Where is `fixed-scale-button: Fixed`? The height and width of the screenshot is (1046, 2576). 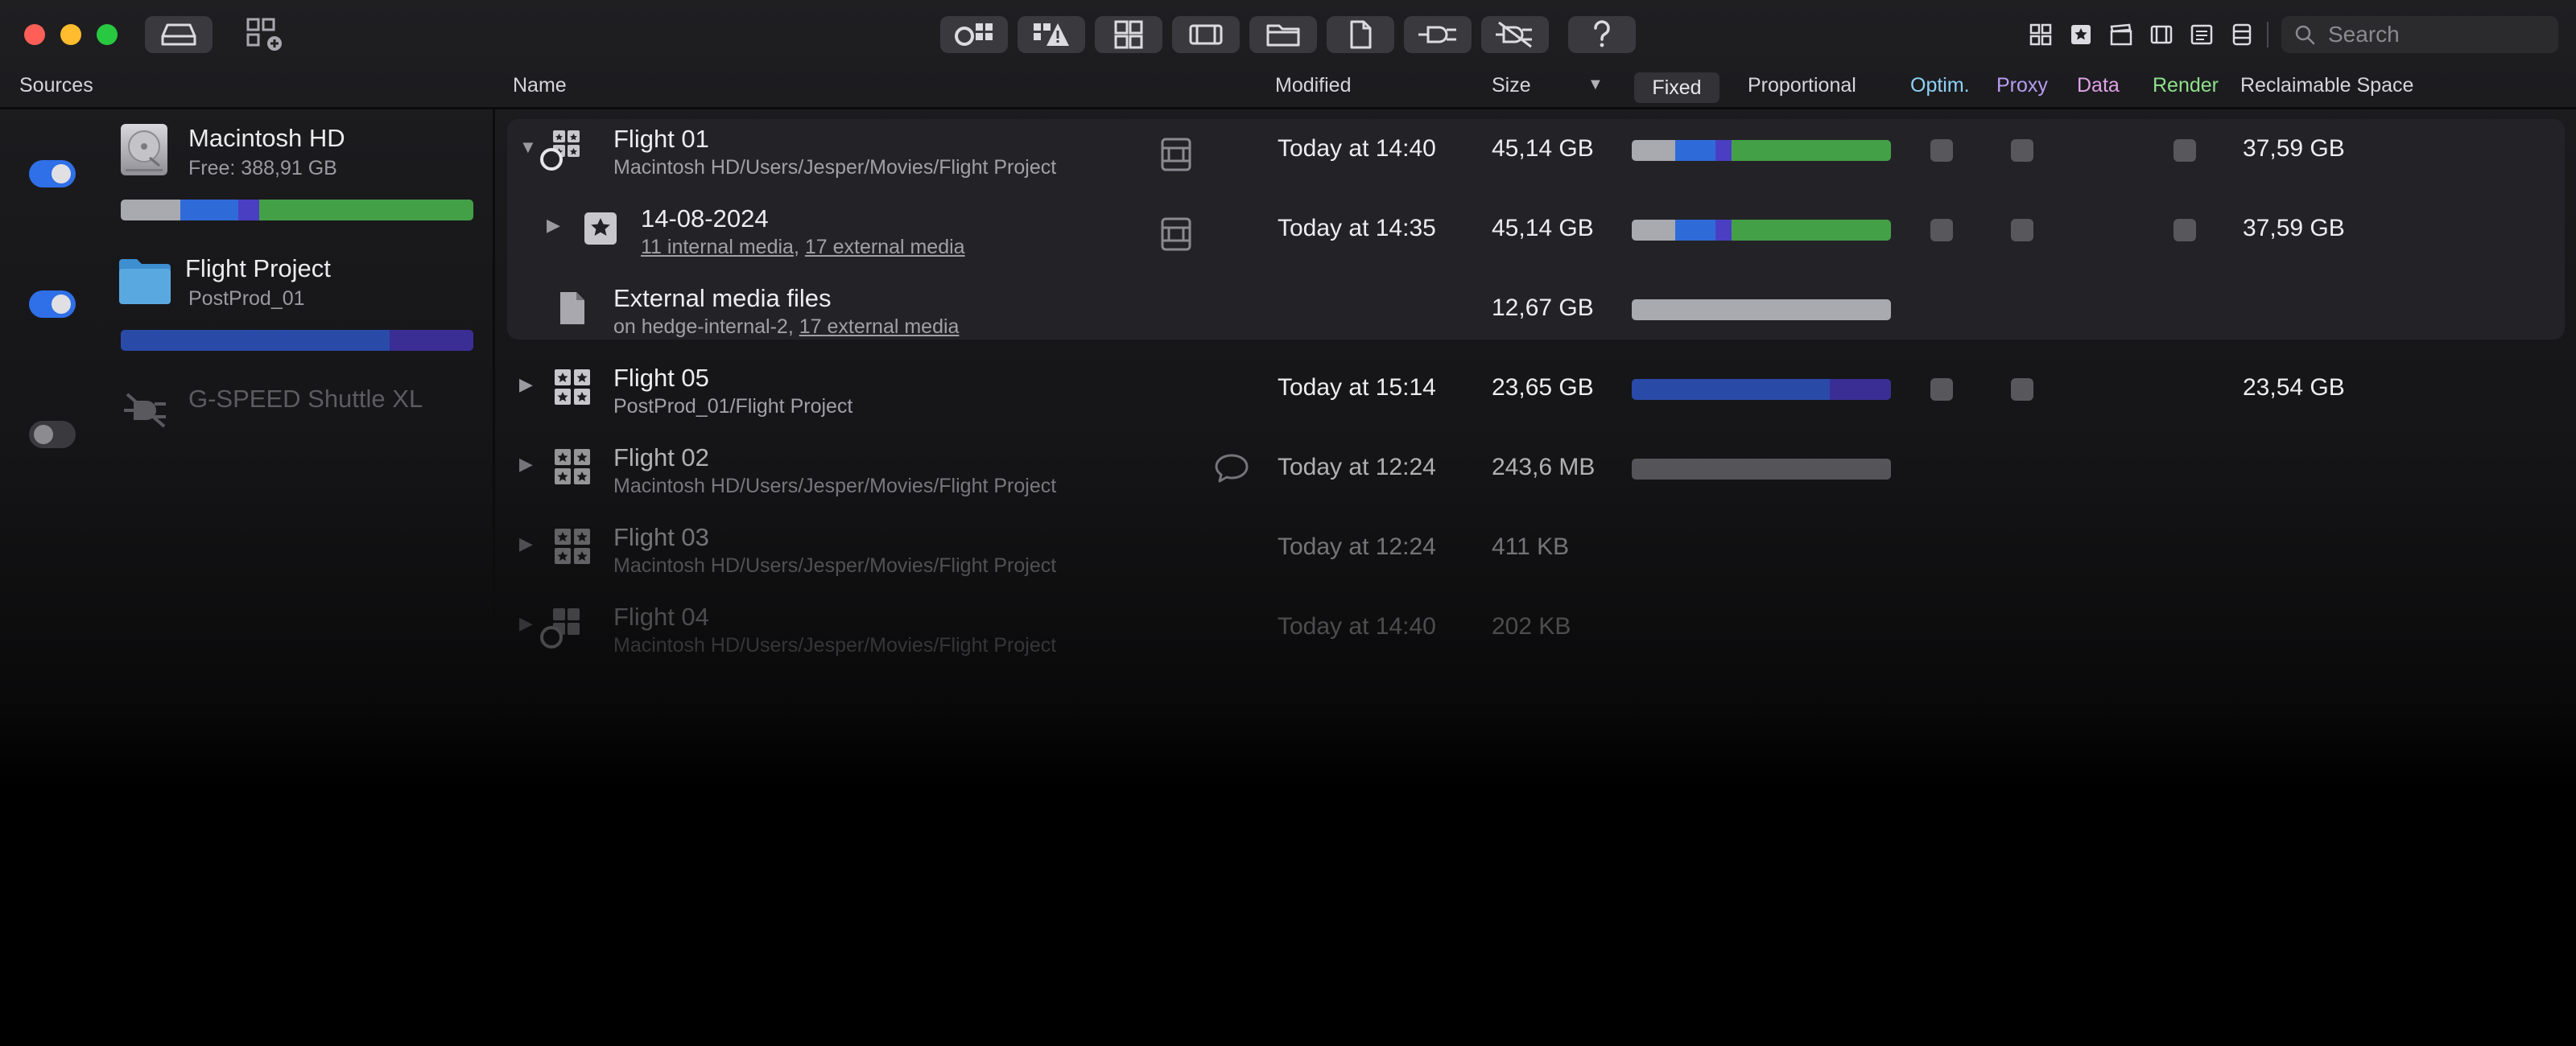 fixed-scale-button: Fixed is located at coordinates (1676, 88).